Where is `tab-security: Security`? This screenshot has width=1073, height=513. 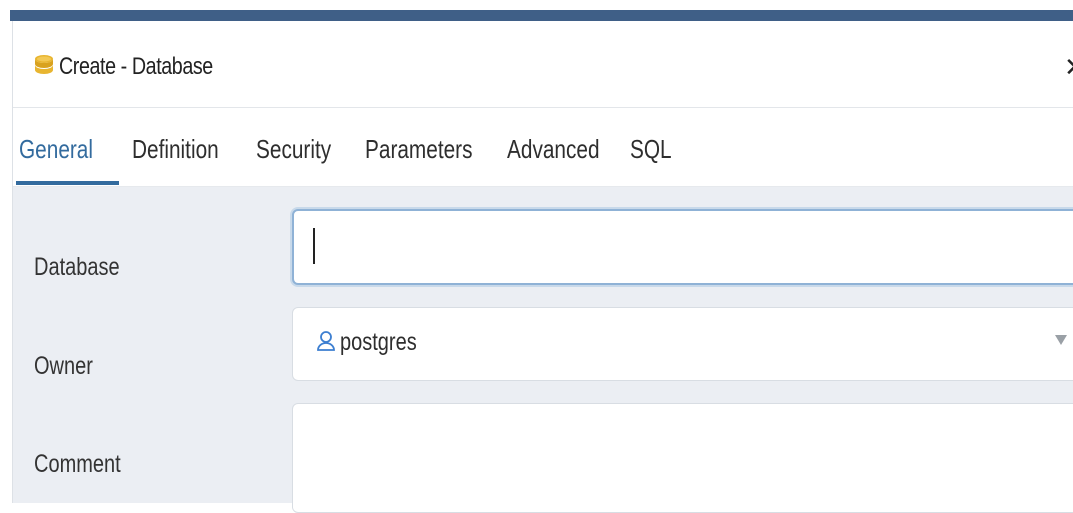 tab-security: Security is located at coordinates (293, 149).